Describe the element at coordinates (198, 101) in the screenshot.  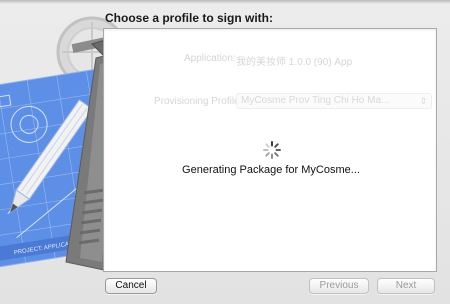
I see `provisioning-profile-label: Provisioning Profile:` at that location.